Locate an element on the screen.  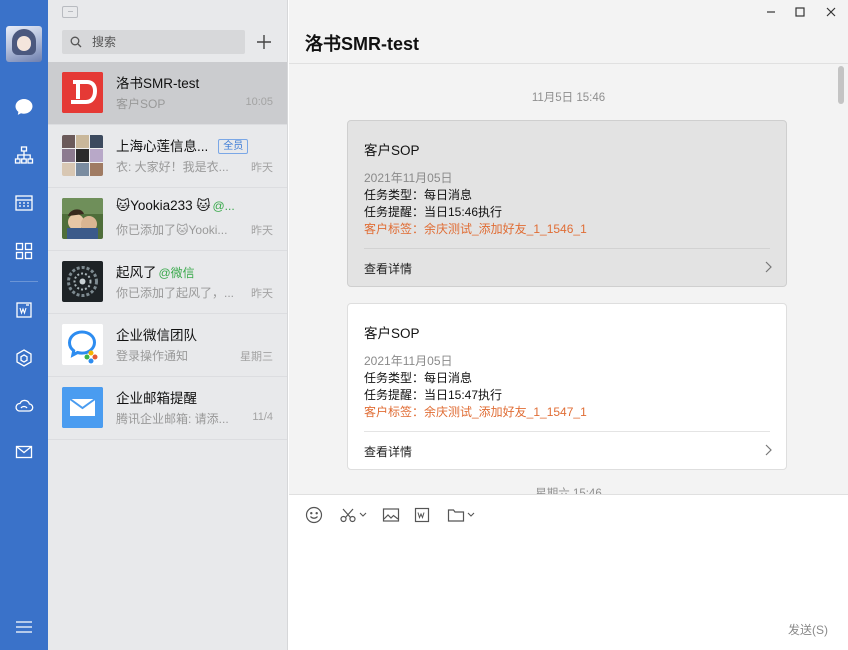
conversation-name: 洛书SMR-test is located at coordinates (158, 83).